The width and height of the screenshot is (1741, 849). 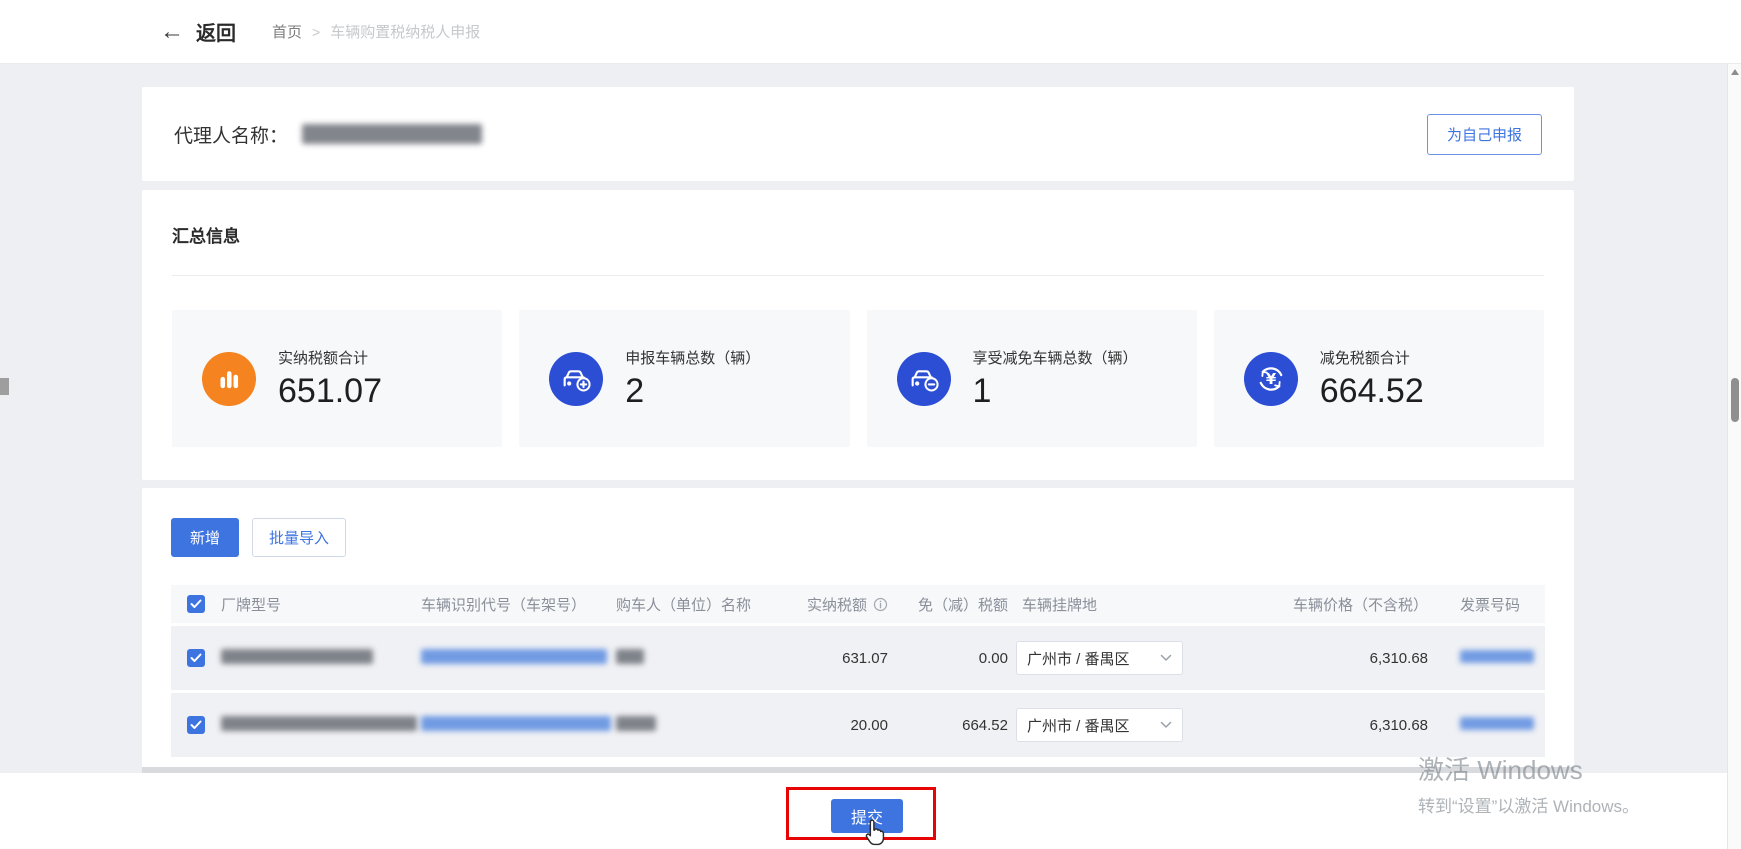 I want to click on exempt-value: 0.00, so click(x=993, y=658).